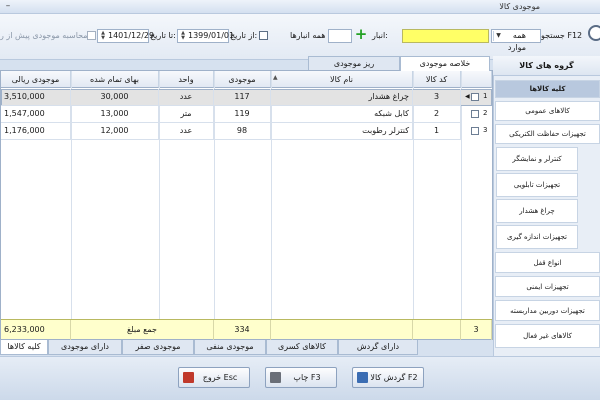 The width and height of the screenshot is (600, 400). What do you see at coordinates (242, 114) in the screenshot?
I see `cell-stock: 119` at bounding box center [242, 114].